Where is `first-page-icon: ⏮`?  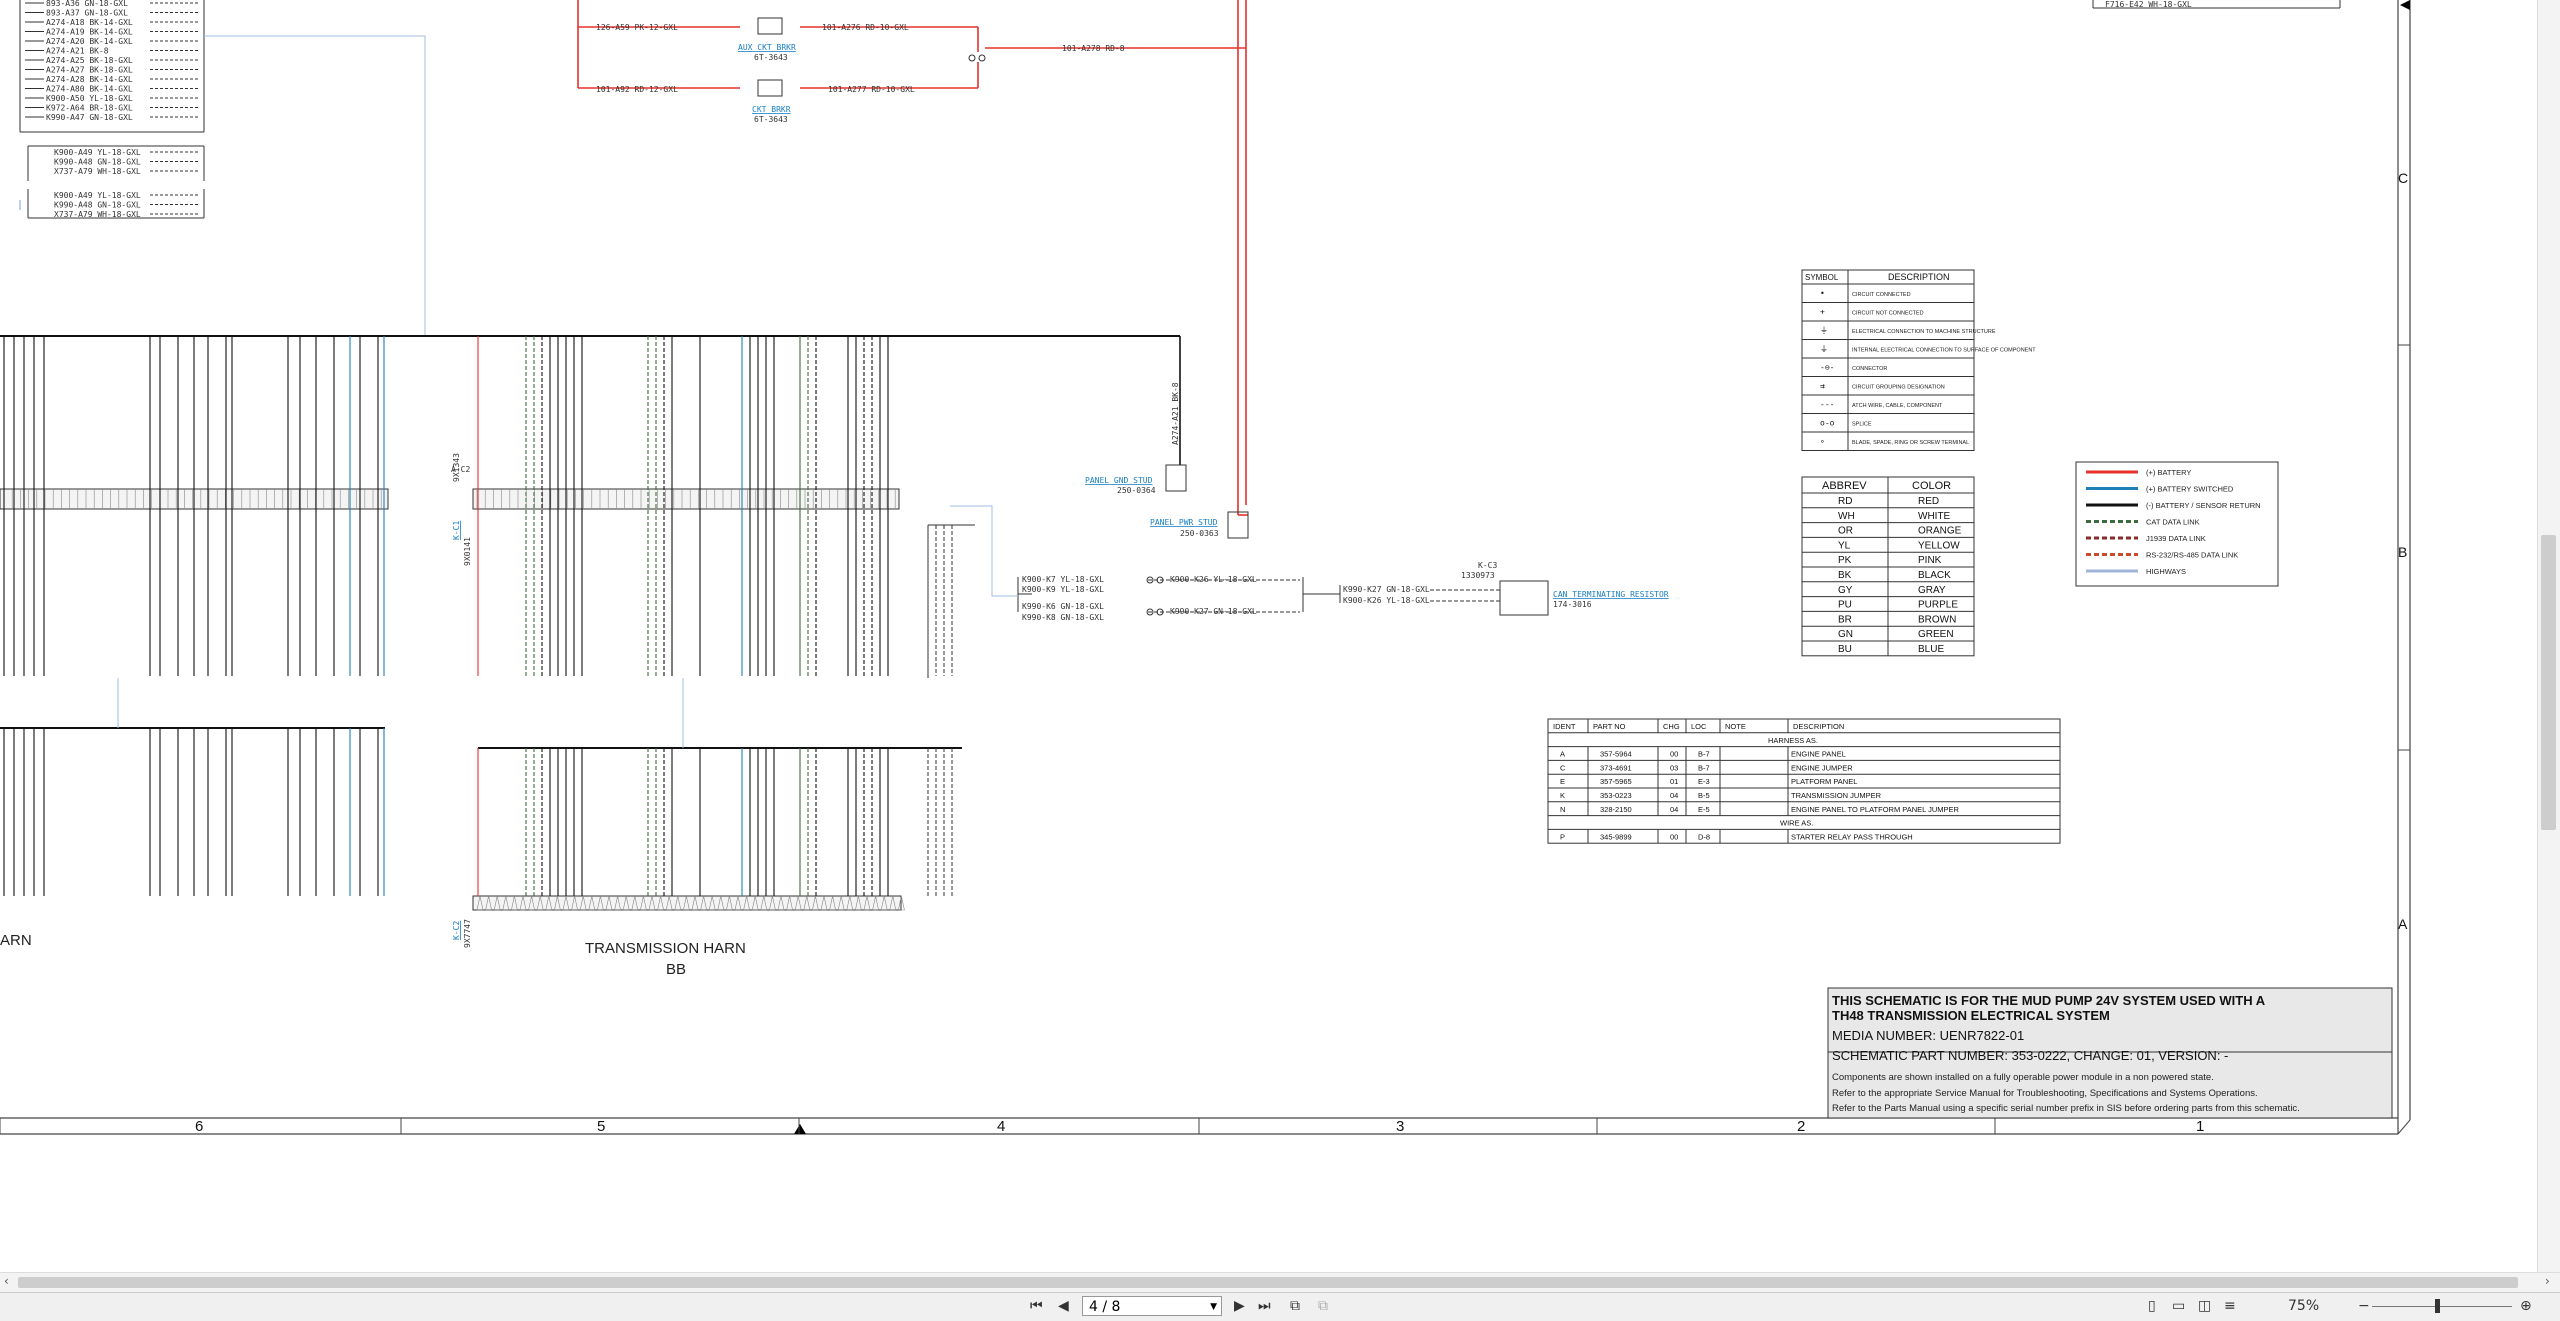
first-page-icon: ⏮ is located at coordinates (1036, 1306).